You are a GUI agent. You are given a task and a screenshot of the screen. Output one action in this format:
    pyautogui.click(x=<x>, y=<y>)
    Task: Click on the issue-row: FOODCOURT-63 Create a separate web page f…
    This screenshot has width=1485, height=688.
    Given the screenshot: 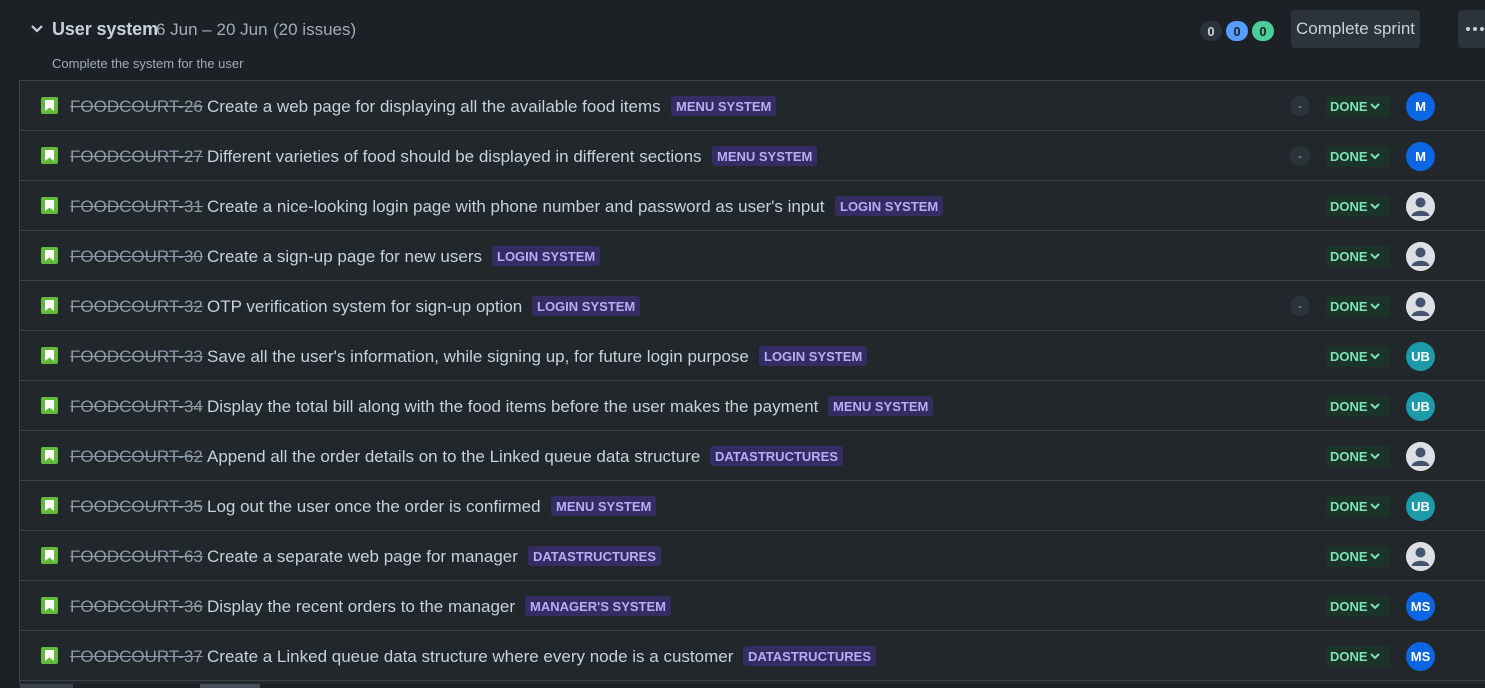 What is the action you would take?
    pyautogui.click(x=752, y=556)
    